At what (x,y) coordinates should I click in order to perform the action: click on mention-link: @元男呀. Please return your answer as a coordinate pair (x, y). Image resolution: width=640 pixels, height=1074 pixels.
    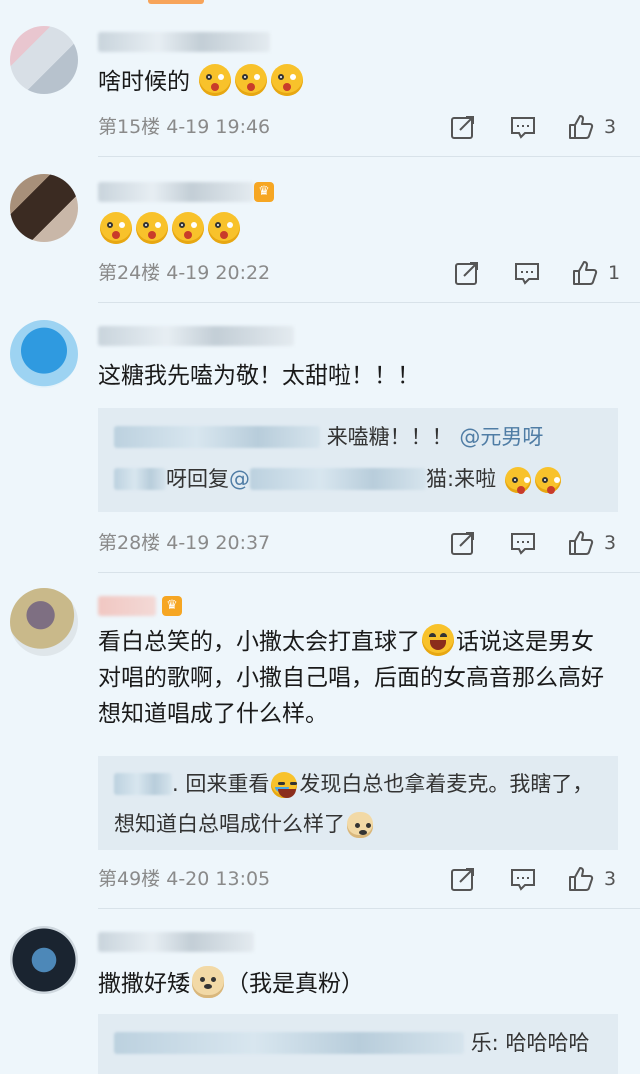
    Looking at the image, I should click on (501, 437).